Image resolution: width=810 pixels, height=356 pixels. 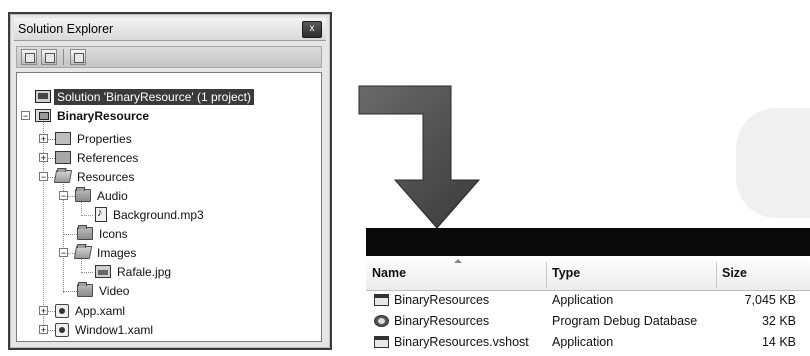 I want to click on app-xaml-expand-toggle: +, so click(x=43, y=311).